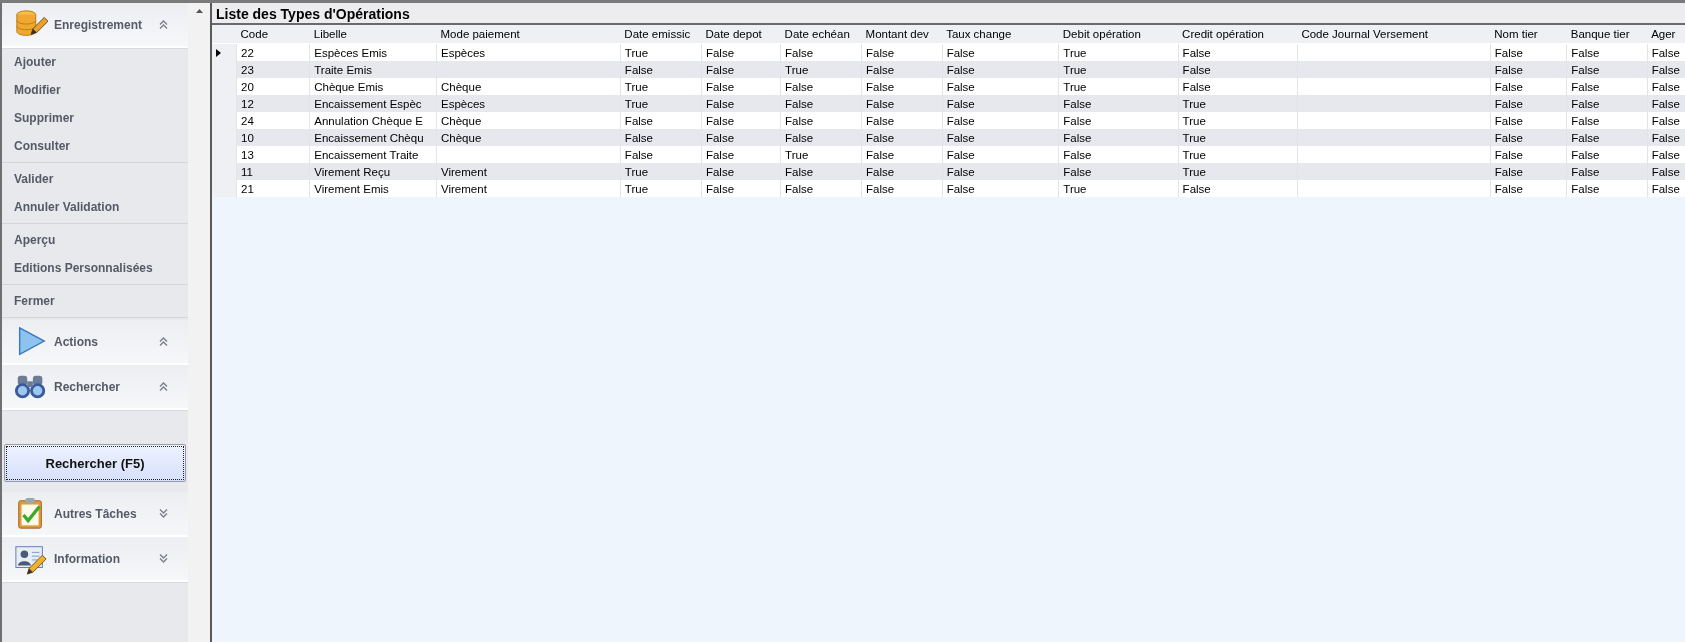  I want to click on column-header: Date depot, so click(741, 34).